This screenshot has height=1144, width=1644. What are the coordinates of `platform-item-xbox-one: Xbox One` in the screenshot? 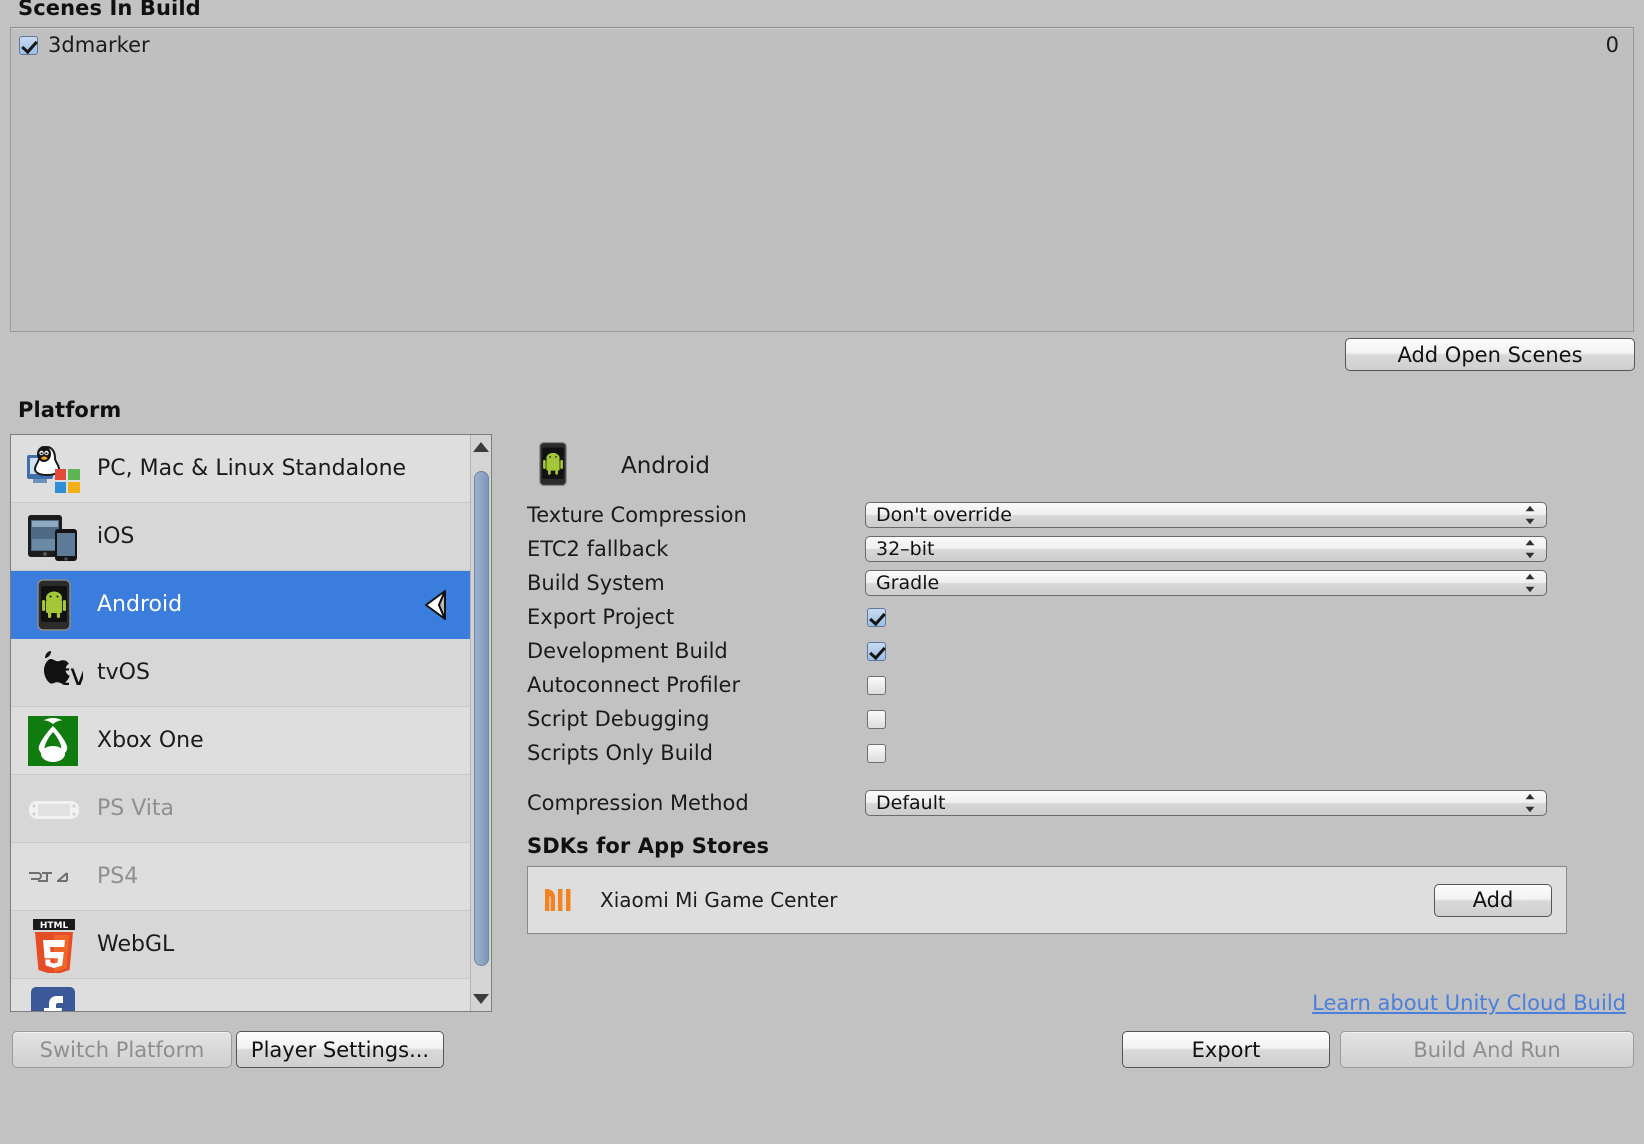 It's located at (240, 741).